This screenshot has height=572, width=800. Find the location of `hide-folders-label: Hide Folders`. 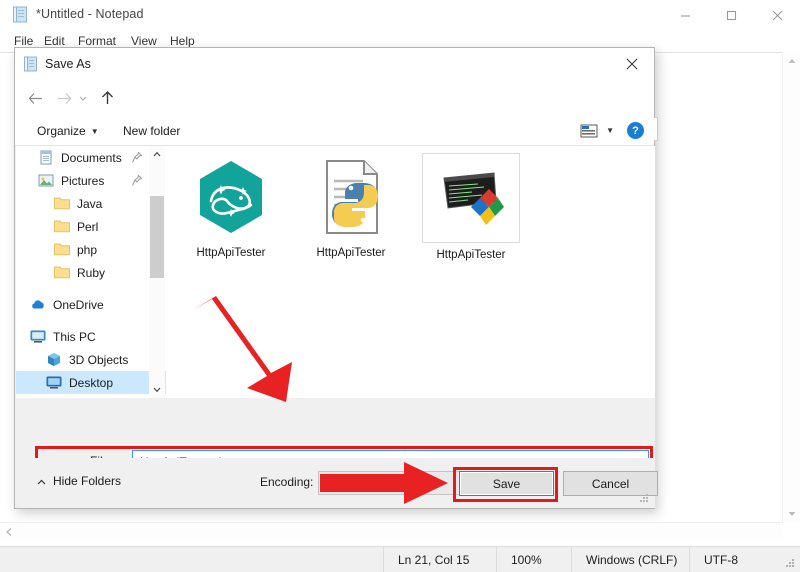

hide-folders-label: Hide Folders is located at coordinates (87, 481).